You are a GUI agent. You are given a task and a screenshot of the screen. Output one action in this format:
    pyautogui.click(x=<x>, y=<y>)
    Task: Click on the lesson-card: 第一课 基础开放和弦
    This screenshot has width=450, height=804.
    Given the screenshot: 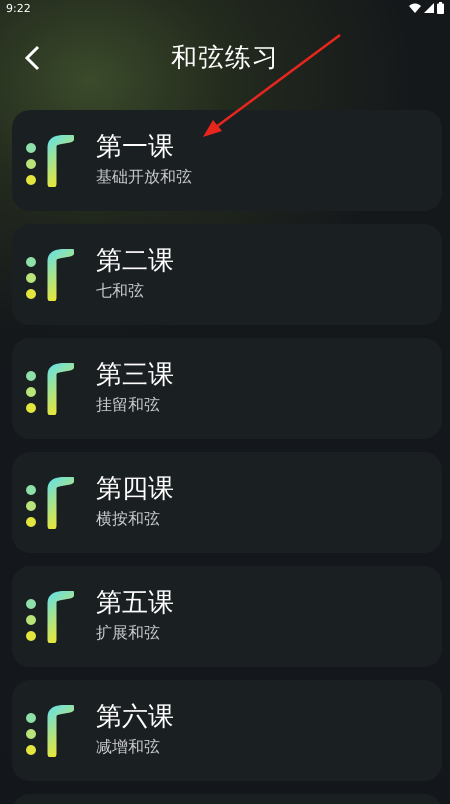 What is the action you would take?
    pyautogui.click(x=227, y=160)
    